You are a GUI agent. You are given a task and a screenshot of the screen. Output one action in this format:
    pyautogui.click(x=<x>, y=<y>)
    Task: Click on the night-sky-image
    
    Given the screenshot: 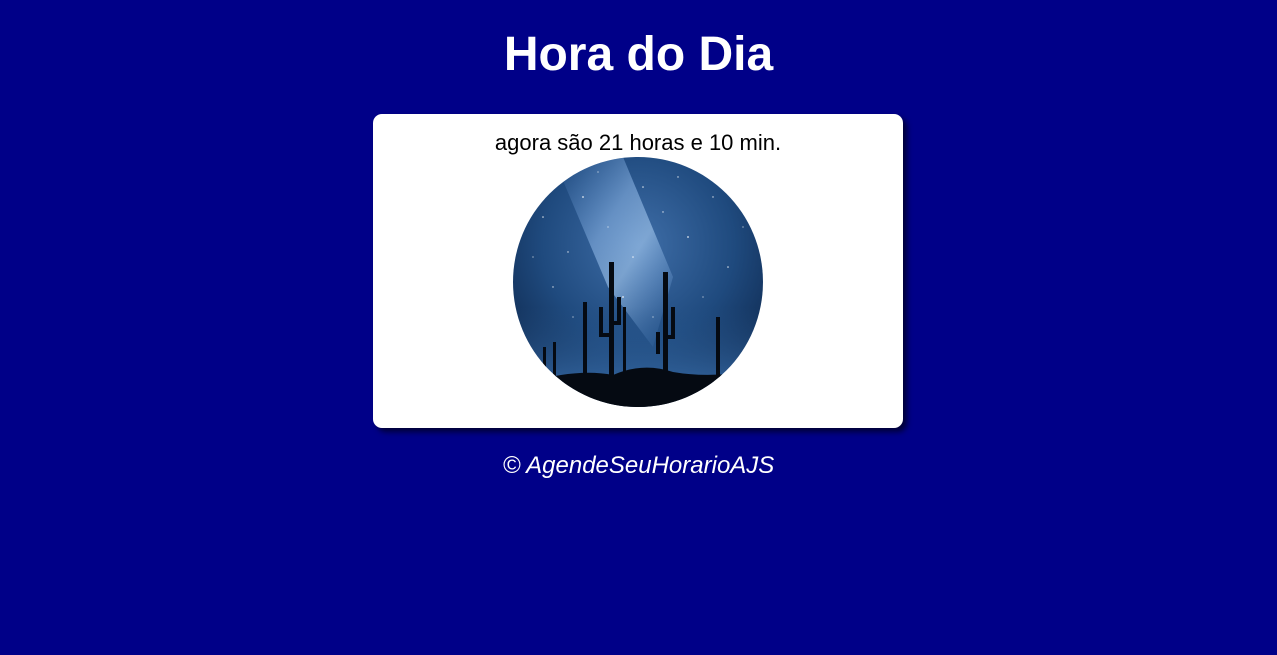 What is the action you would take?
    pyautogui.click(x=638, y=282)
    